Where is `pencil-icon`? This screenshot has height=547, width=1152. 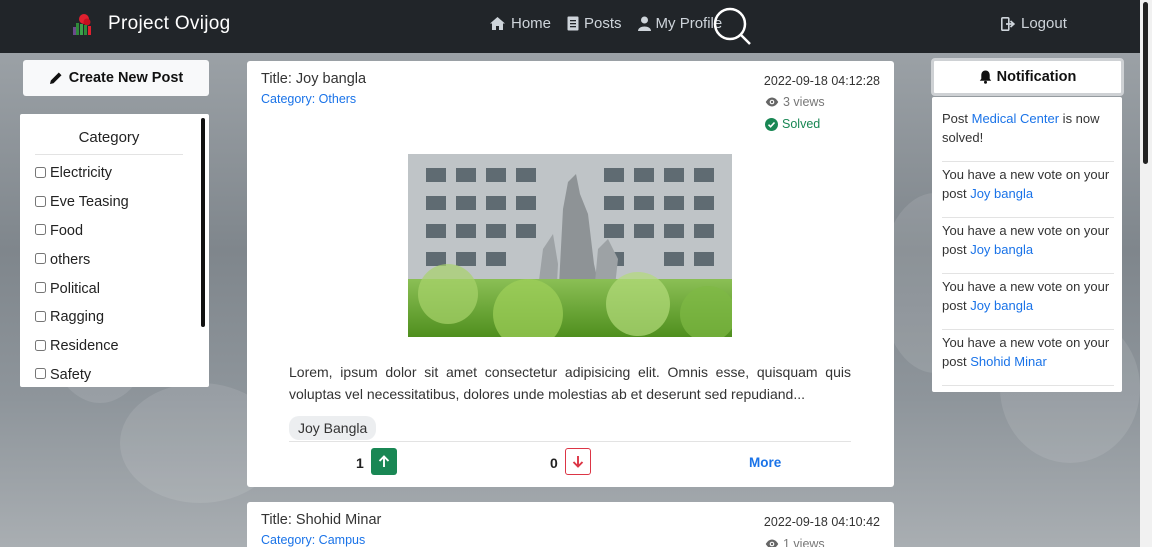 pencil-icon is located at coordinates (55, 78).